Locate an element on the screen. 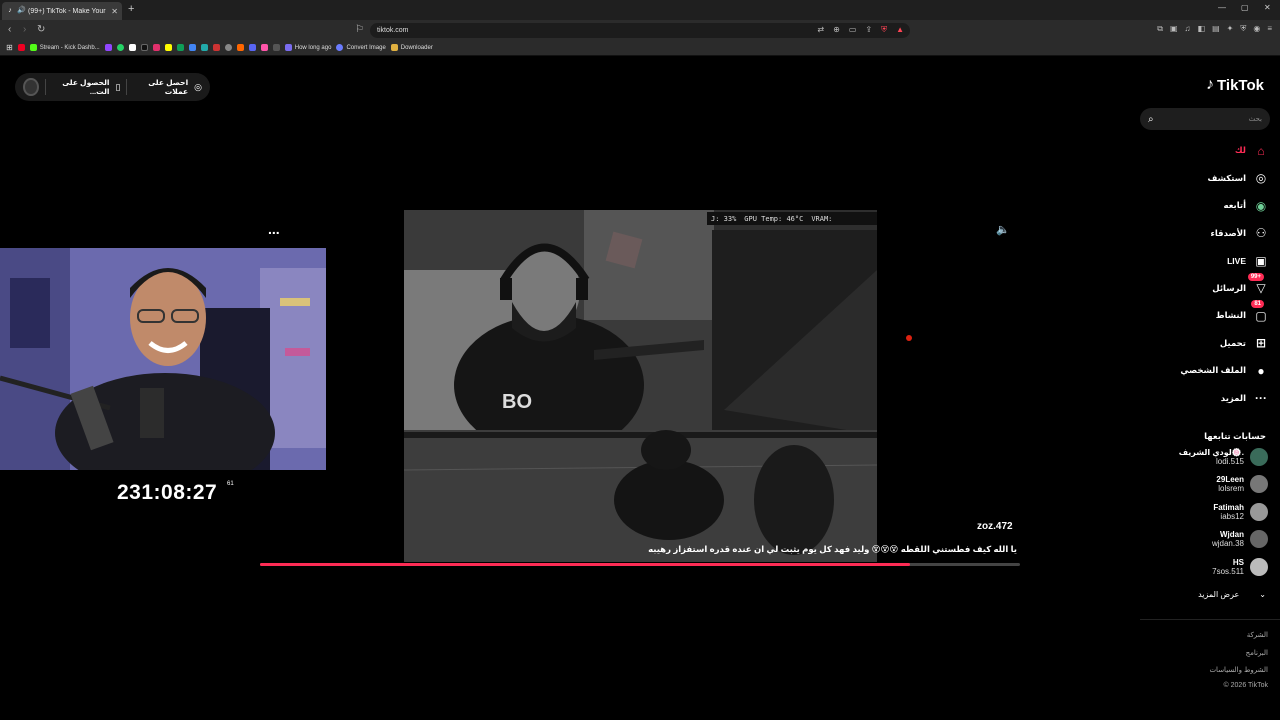 Image resolution: width=1280 pixels, height=720 pixels. leo-icon: ✦ is located at coordinates (1230, 29).